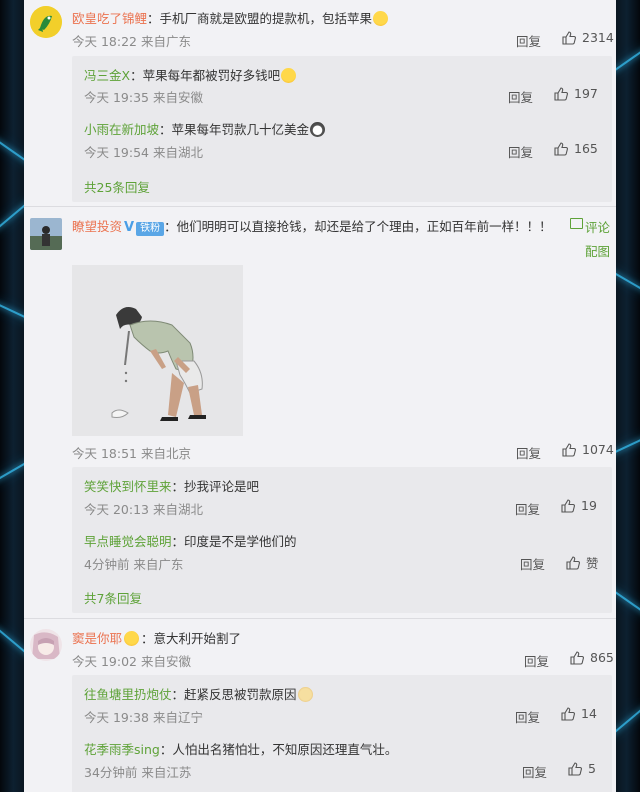  I want to click on reply-text: 赶紧反思被罚款原因, so click(240, 694).